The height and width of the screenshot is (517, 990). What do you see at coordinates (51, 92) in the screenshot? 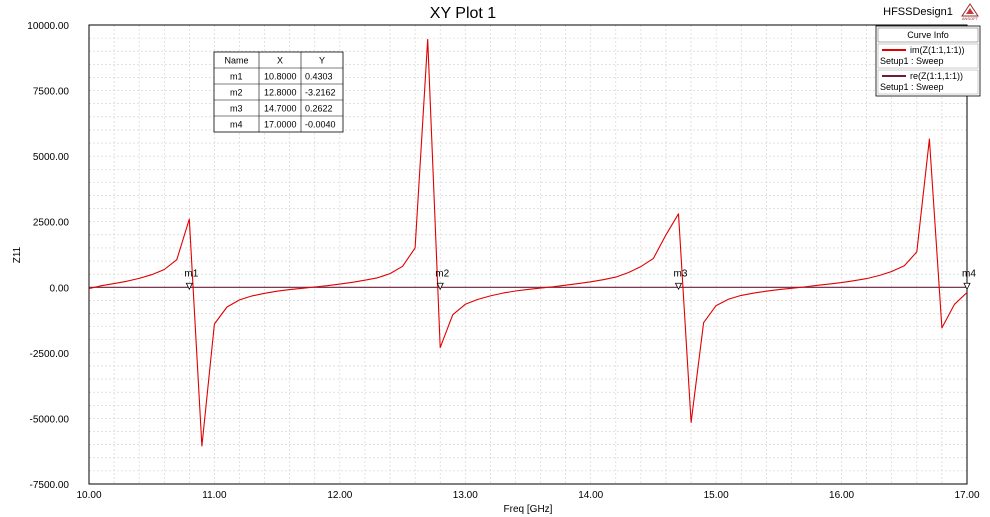
I see `y-tick-label: 7500.00` at bounding box center [51, 92].